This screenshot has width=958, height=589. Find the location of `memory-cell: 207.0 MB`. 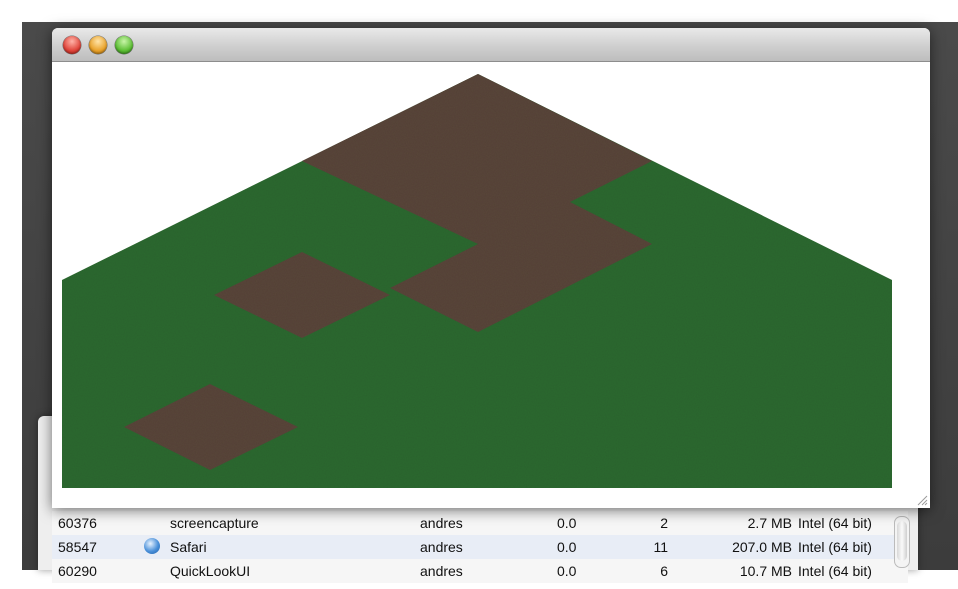

memory-cell: 207.0 MB is located at coordinates (762, 547).